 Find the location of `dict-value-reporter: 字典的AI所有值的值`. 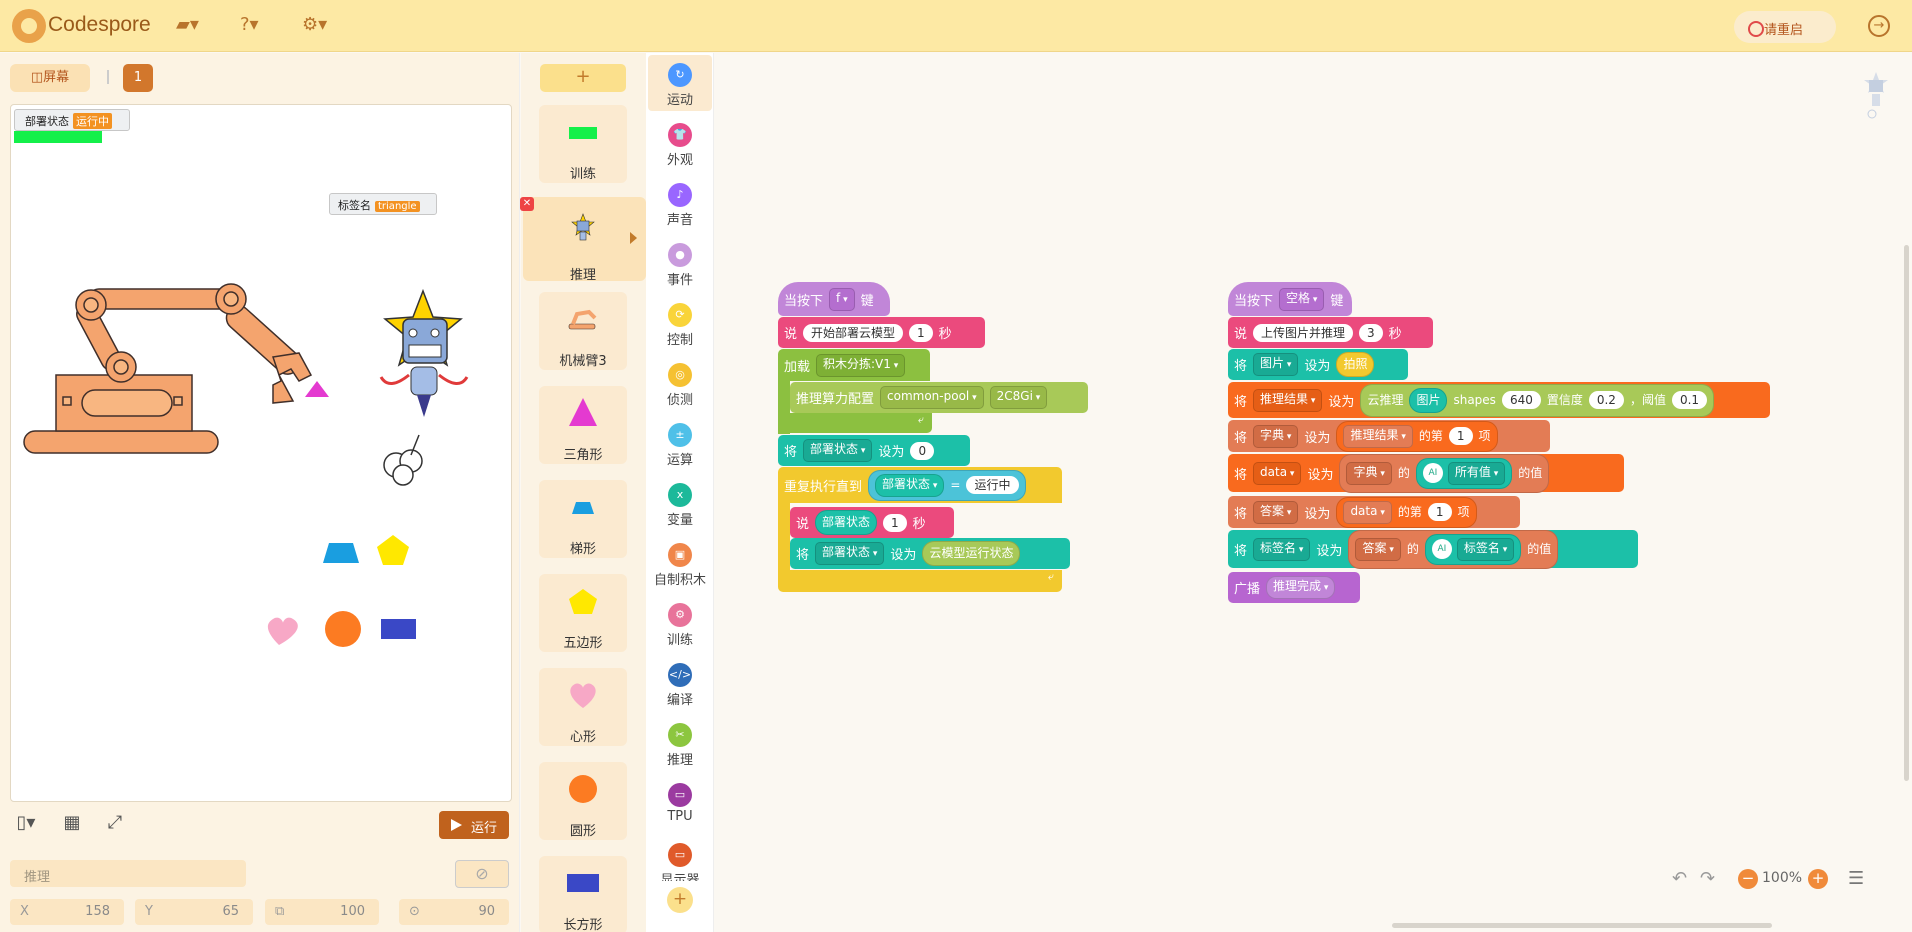

dict-value-reporter: 字典的AI所有值的值 is located at coordinates (1444, 473).